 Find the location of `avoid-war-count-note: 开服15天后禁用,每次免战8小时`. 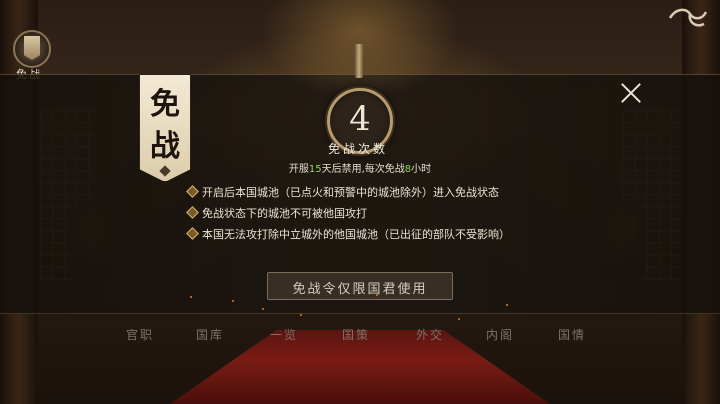

avoid-war-count-note: 开服15天后禁用,每次免战8小时 is located at coordinates (360, 169).